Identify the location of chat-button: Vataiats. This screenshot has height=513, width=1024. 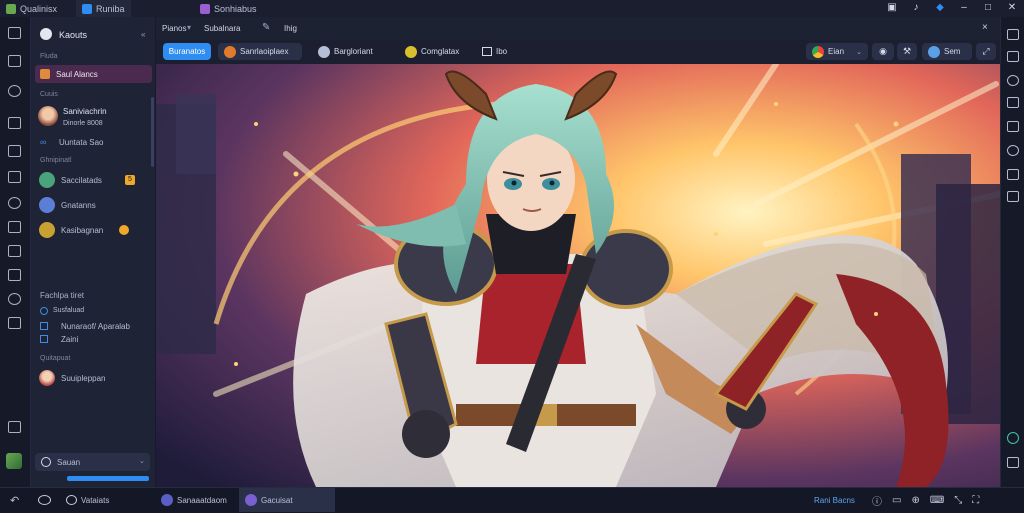
(87, 500).